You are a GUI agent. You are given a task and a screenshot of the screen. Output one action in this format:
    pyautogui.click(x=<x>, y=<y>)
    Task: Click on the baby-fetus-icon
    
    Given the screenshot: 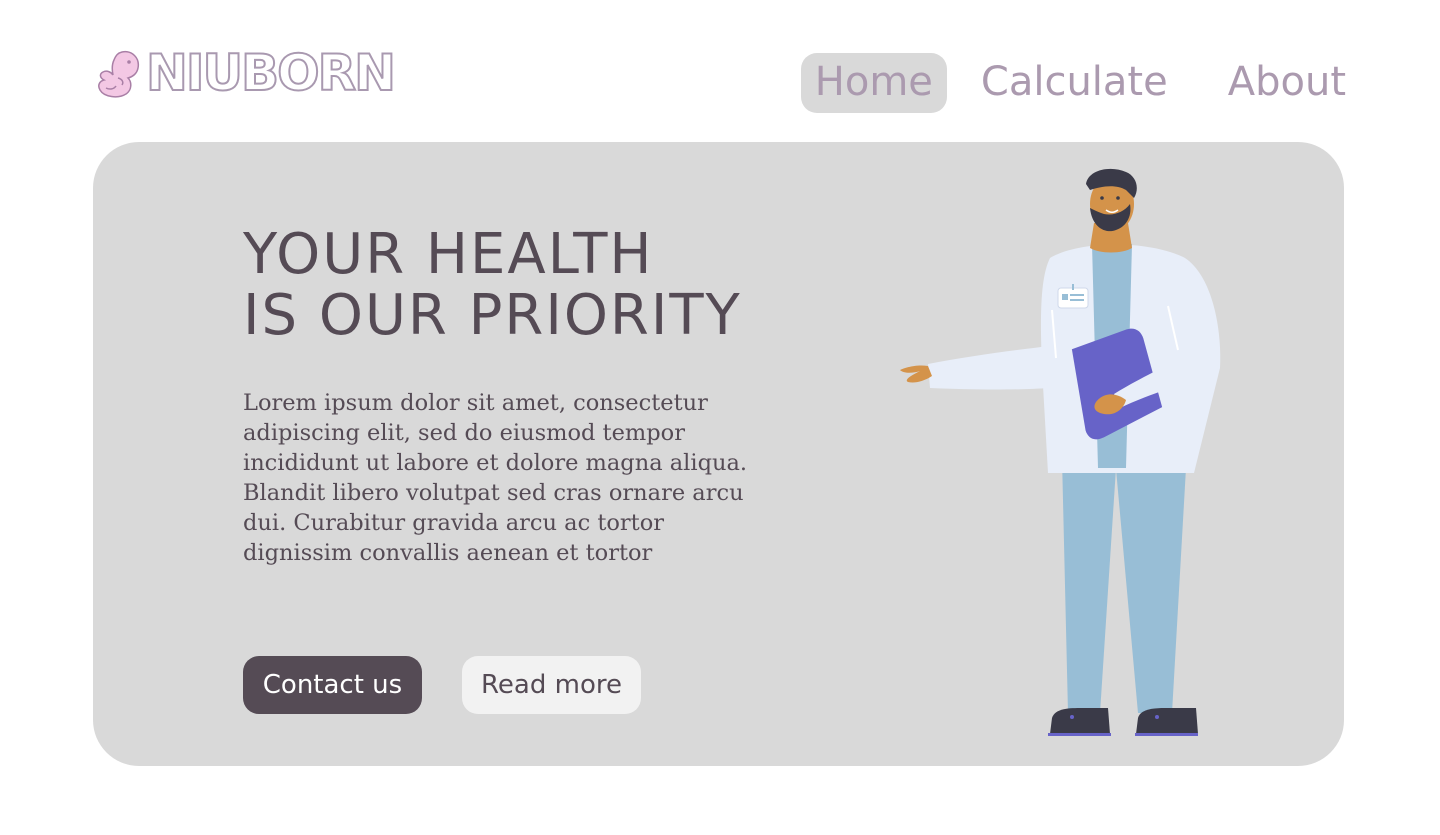 What is the action you would take?
    pyautogui.click(x=119, y=74)
    